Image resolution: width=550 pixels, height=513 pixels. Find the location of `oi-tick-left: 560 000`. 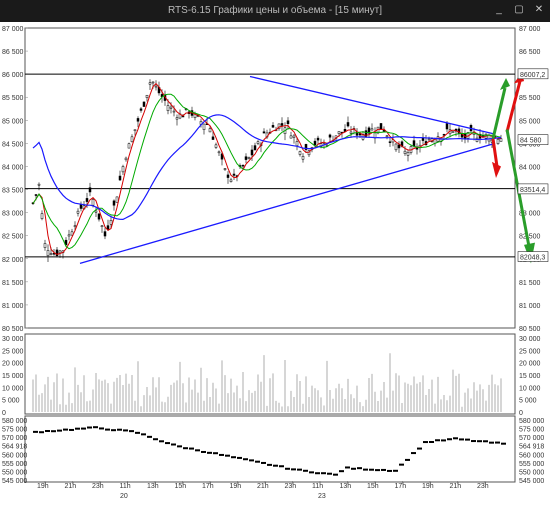

oi-tick-left: 560 000 is located at coordinates (14, 455).